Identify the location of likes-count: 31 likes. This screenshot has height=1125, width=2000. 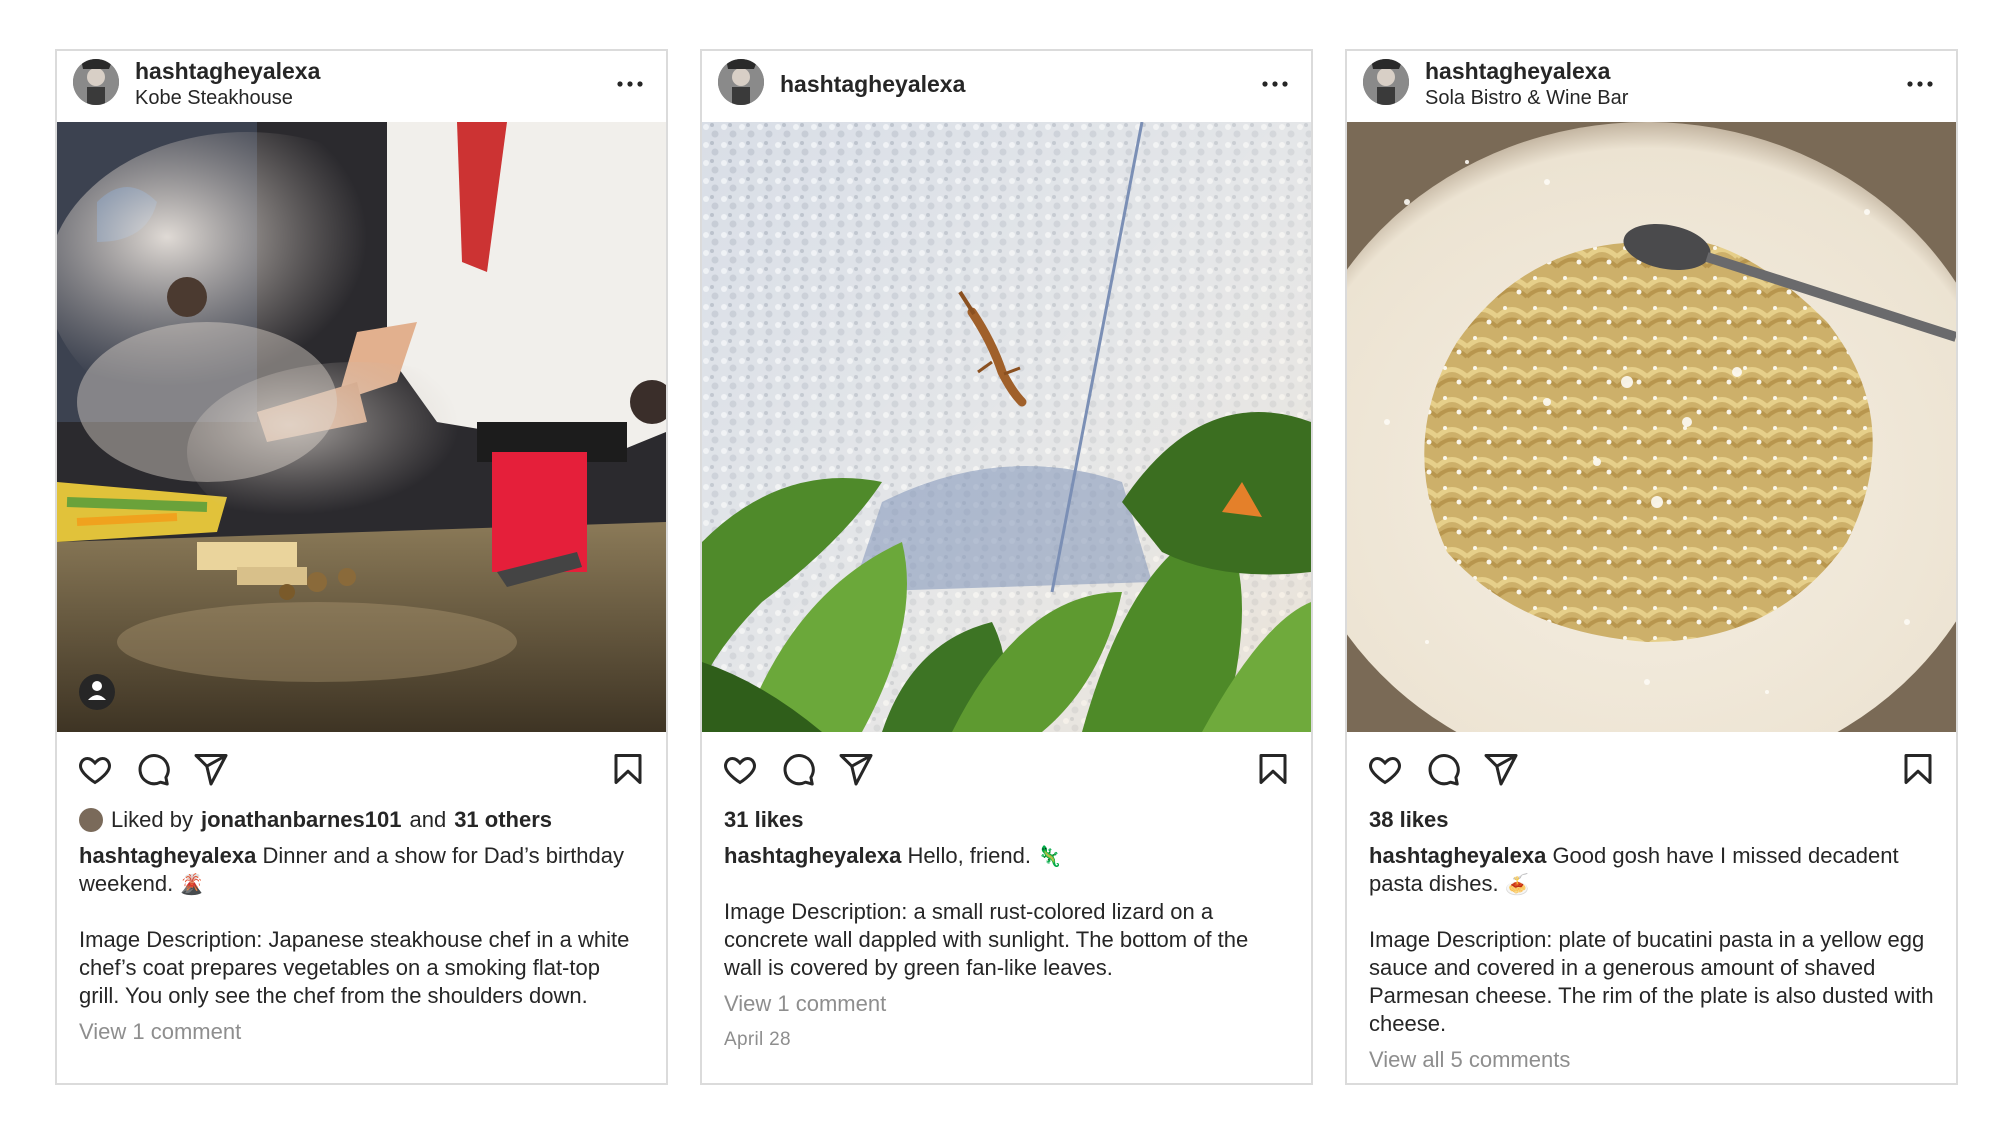
(1007, 820).